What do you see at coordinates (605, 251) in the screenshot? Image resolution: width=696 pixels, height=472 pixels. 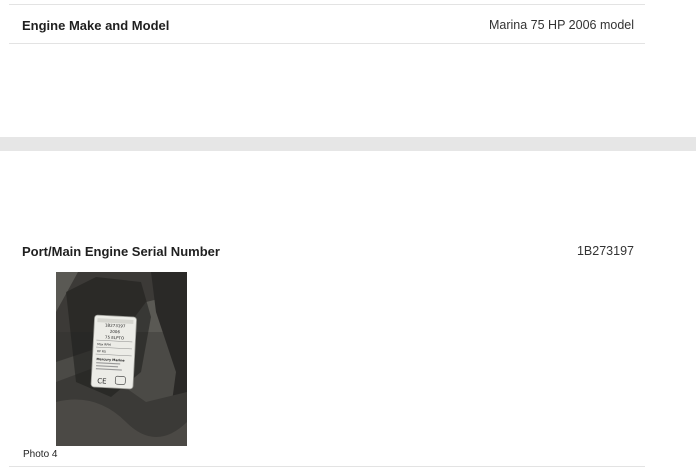 I see `serial-number-value: 1B273197` at bounding box center [605, 251].